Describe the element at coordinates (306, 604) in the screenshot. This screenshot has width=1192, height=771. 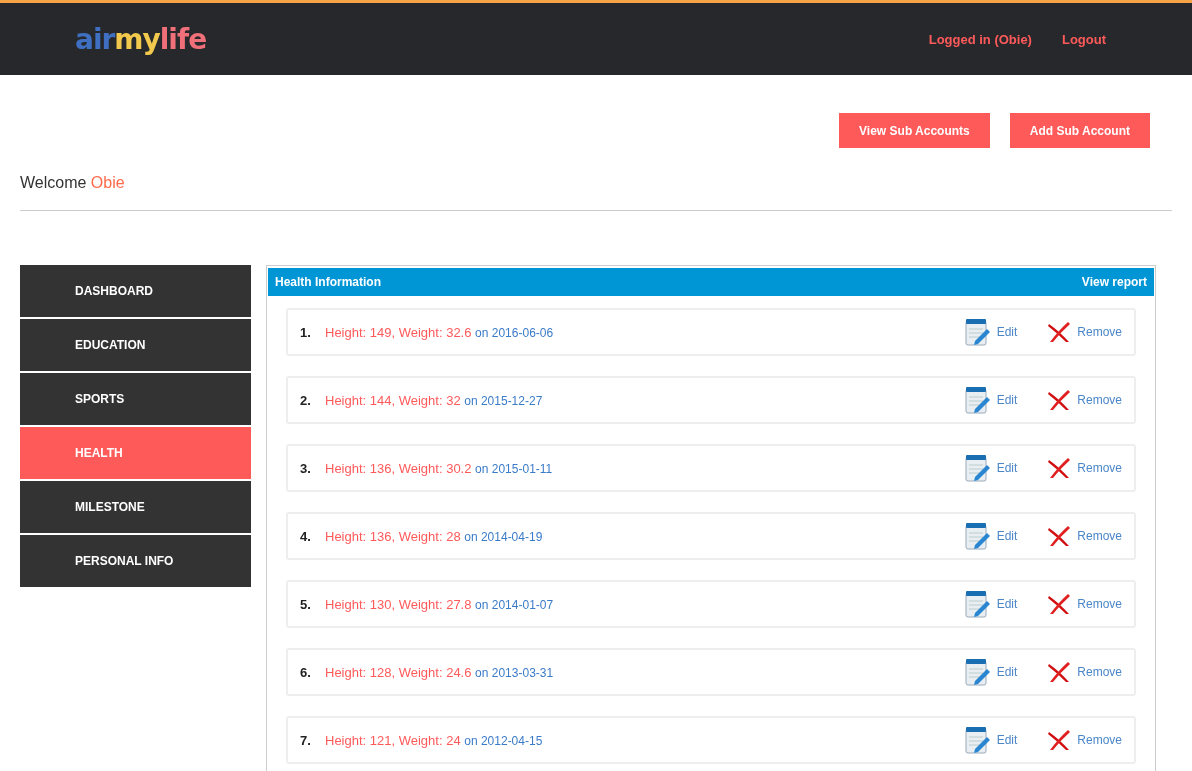
I see `record-number: 5.` at that location.